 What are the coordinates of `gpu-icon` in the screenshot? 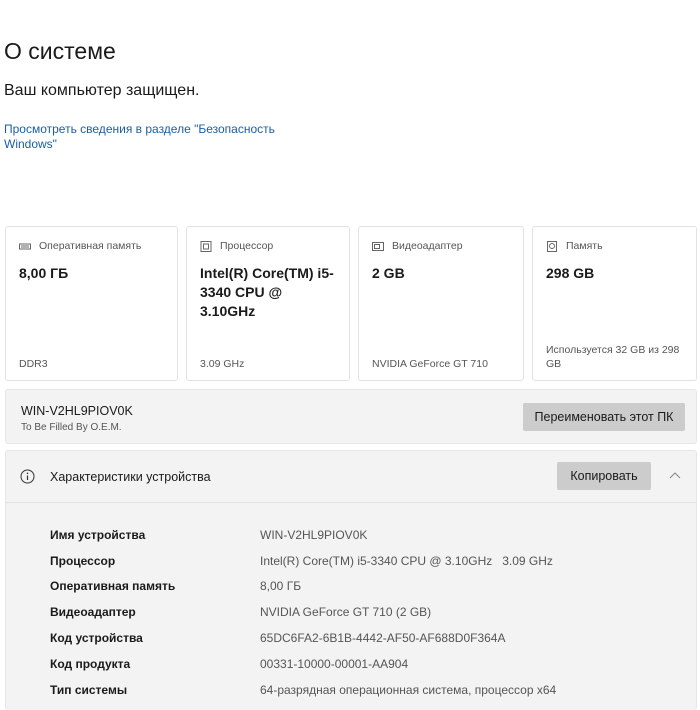 It's located at (378, 246).